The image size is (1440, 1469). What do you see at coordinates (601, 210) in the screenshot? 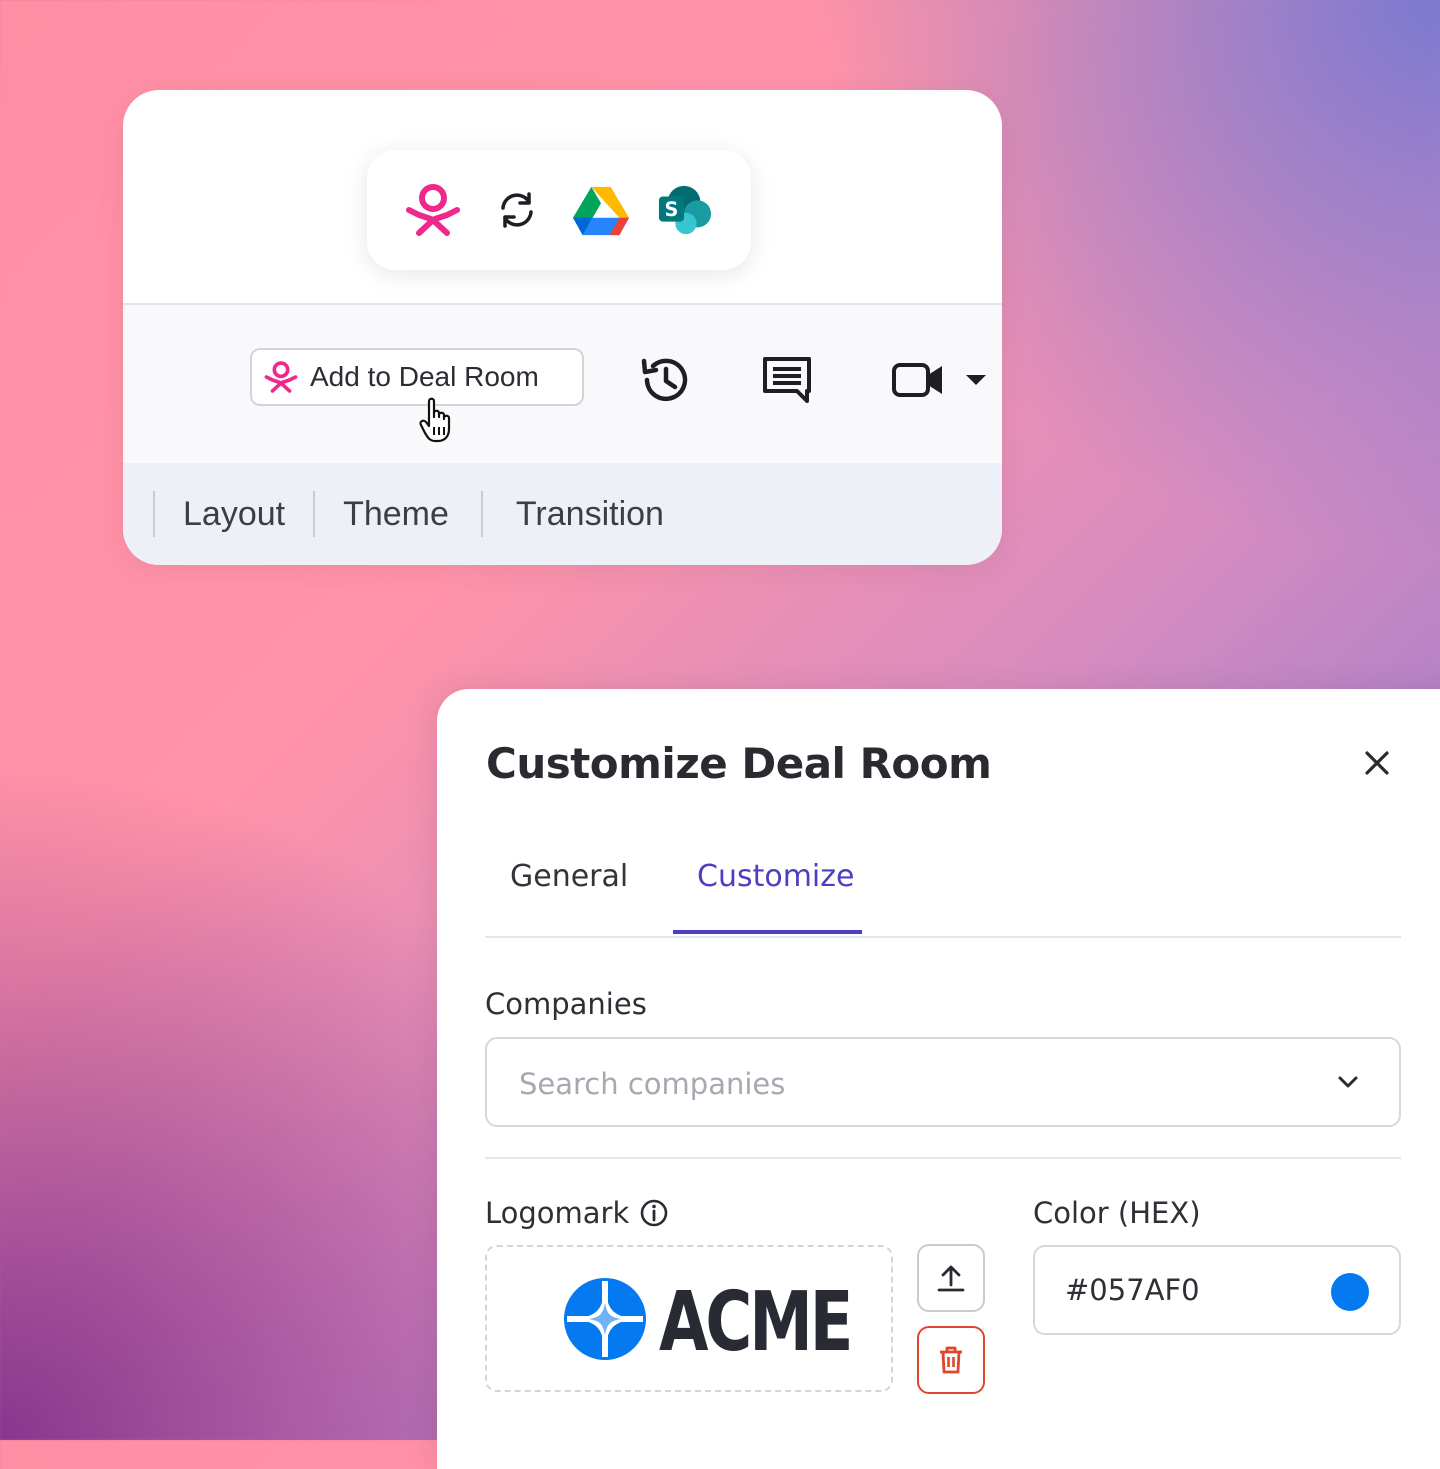
I see `google-drive-icon` at bounding box center [601, 210].